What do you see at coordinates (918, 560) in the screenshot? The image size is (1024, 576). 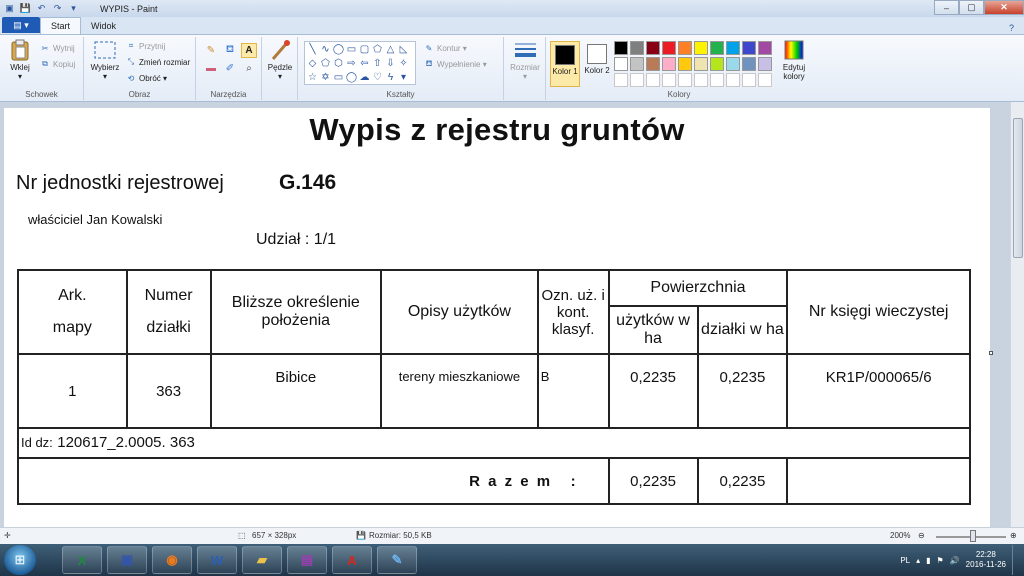 I see `show-hidden-icons-icon: ▴` at bounding box center [918, 560].